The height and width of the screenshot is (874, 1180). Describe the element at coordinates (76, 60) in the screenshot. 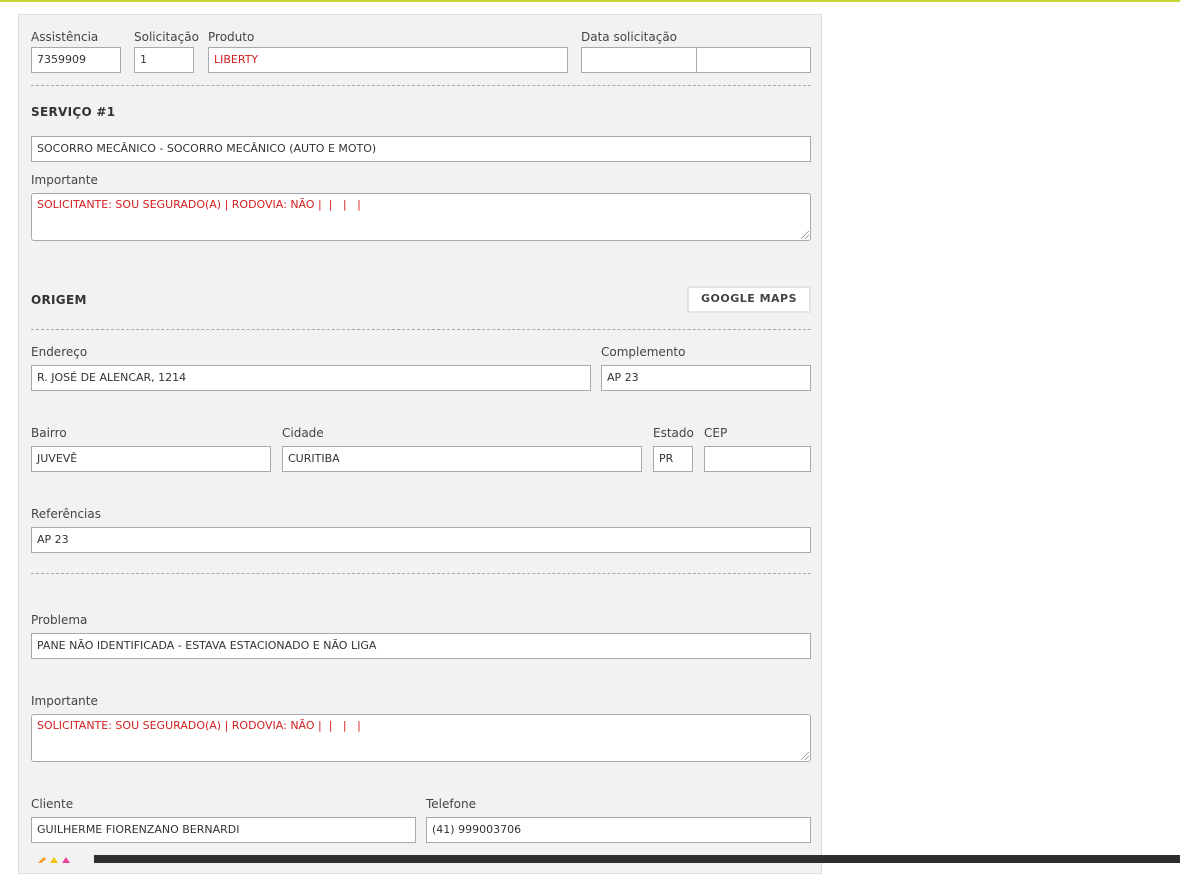

I see `assistencia-field: 7359909` at that location.